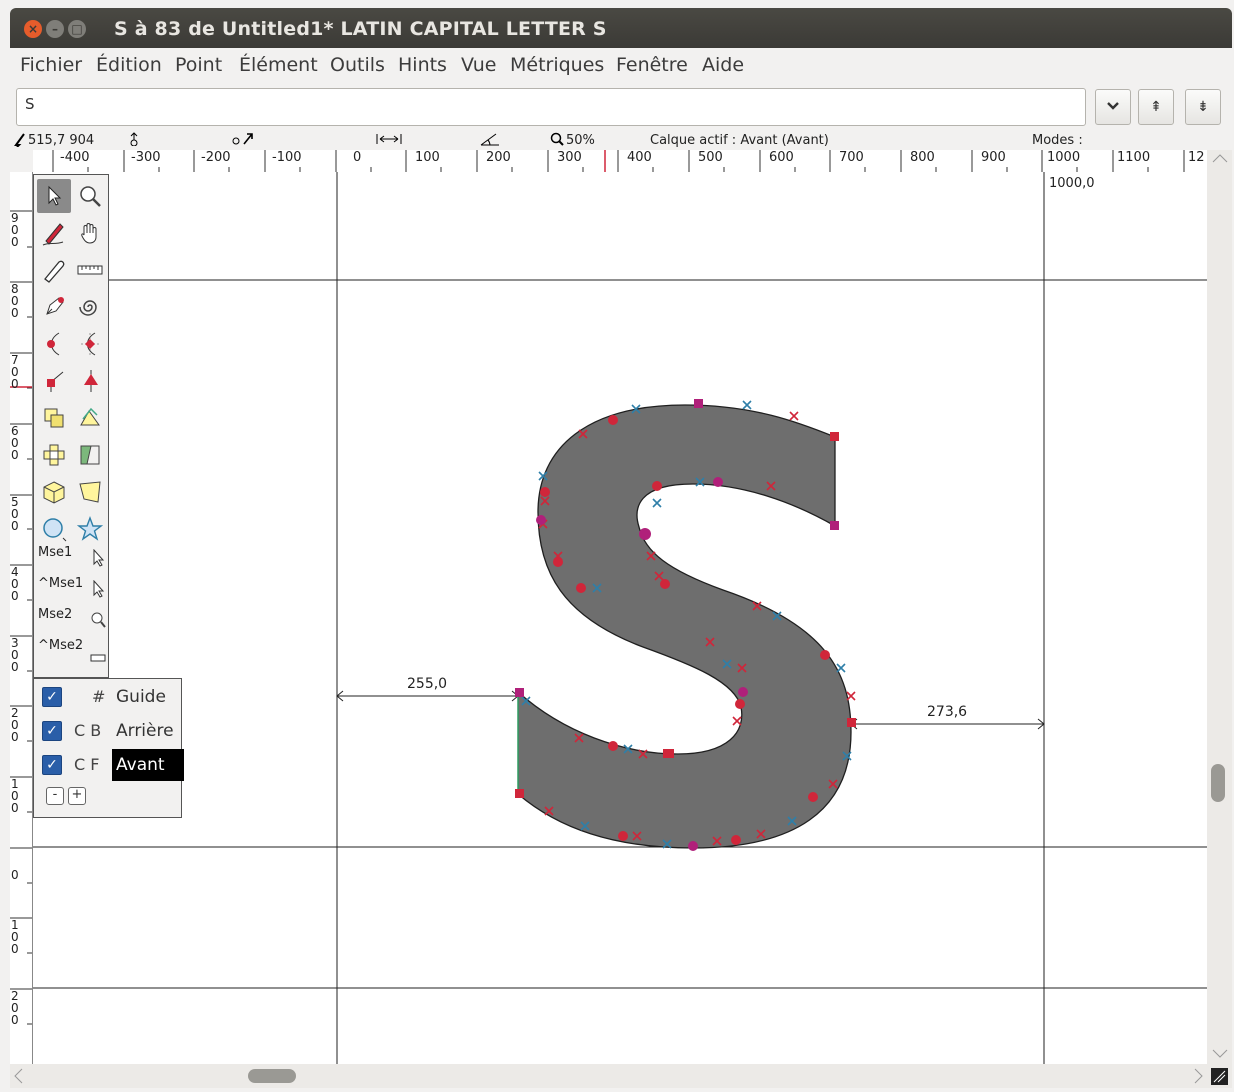 Image resolution: width=1234 pixels, height=1092 pixels. I want to click on glyph-dropdown-button, so click(1113, 107).